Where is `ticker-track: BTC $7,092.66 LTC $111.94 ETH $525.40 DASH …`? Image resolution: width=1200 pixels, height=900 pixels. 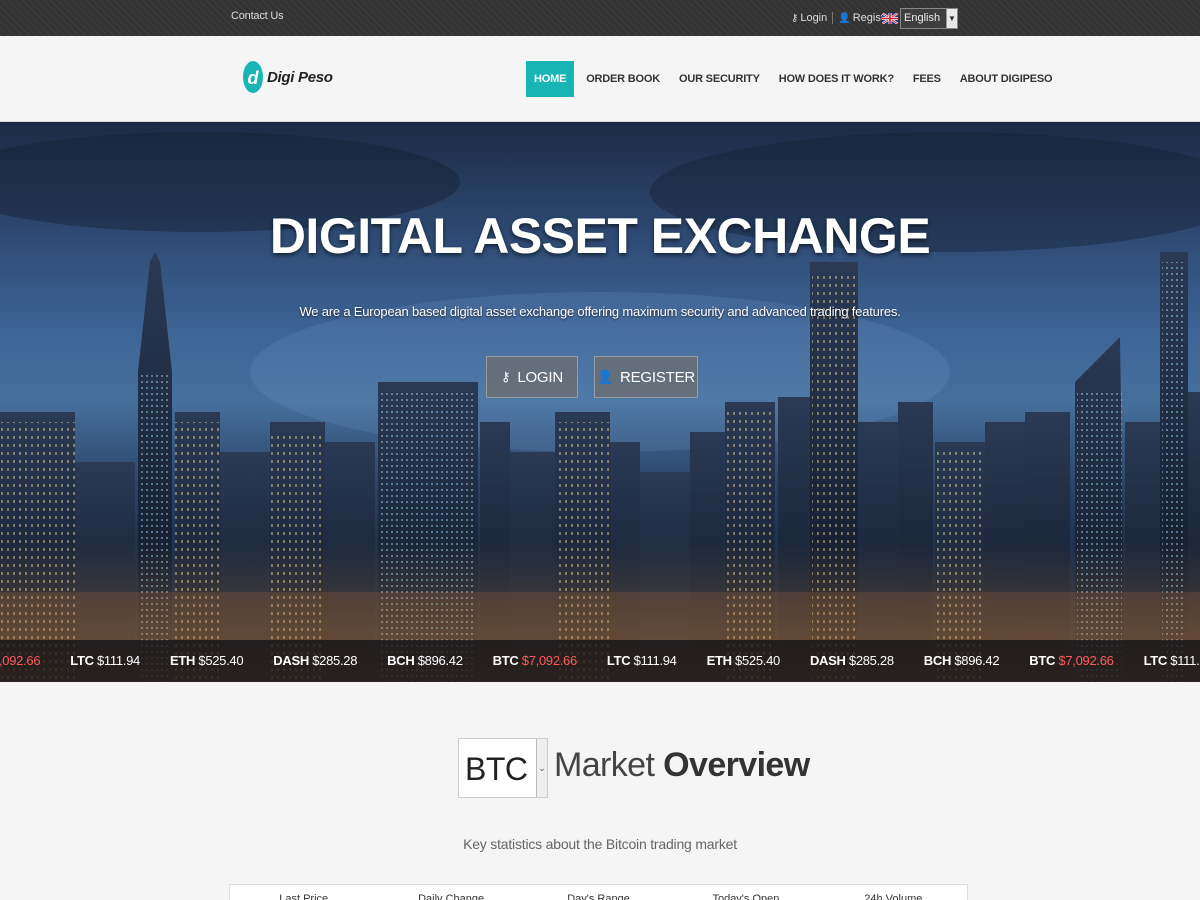 ticker-track: BTC $7,092.66 LTC $111.94 ETH $525.40 DASH … is located at coordinates (600, 660).